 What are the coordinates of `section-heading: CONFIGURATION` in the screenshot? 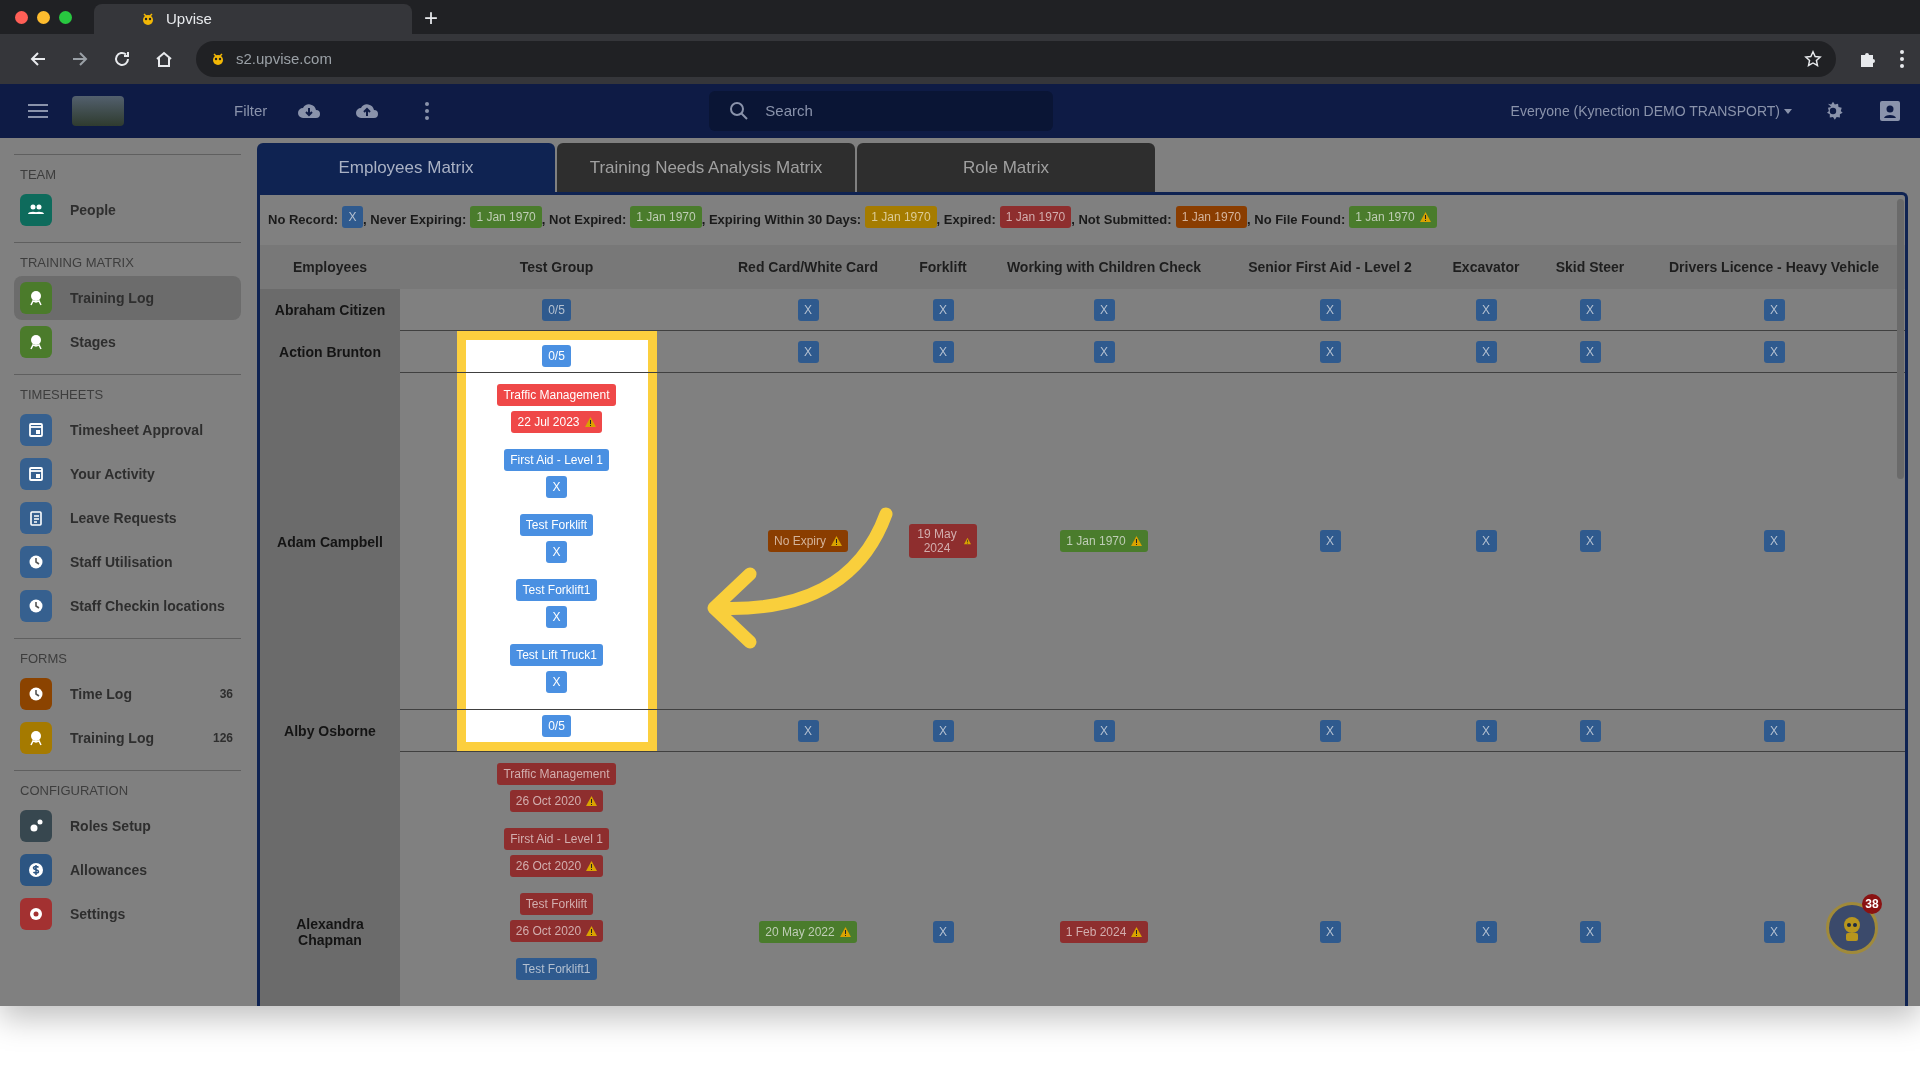 It's located at (74, 791).